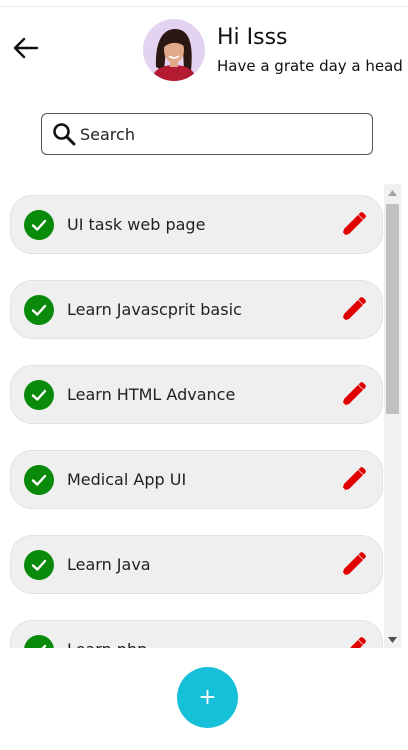 This screenshot has width=408, height=750. What do you see at coordinates (215, 134) in the screenshot?
I see `search-input` at bounding box center [215, 134].